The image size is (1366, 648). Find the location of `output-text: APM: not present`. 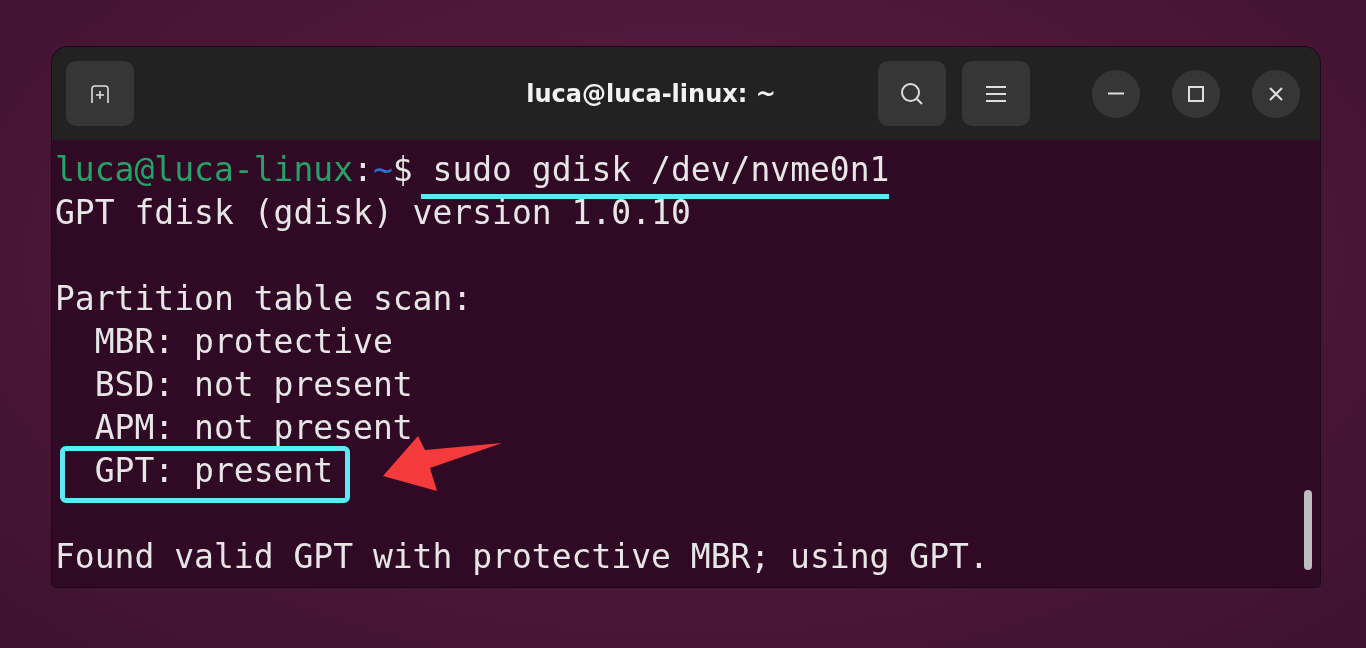

output-text: APM: not present is located at coordinates (253, 427).